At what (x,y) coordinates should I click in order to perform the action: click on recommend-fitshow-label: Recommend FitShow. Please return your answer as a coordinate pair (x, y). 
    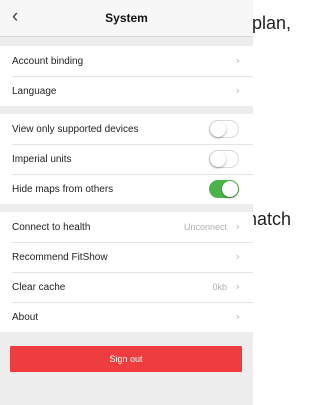
    Looking at the image, I should click on (60, 257).